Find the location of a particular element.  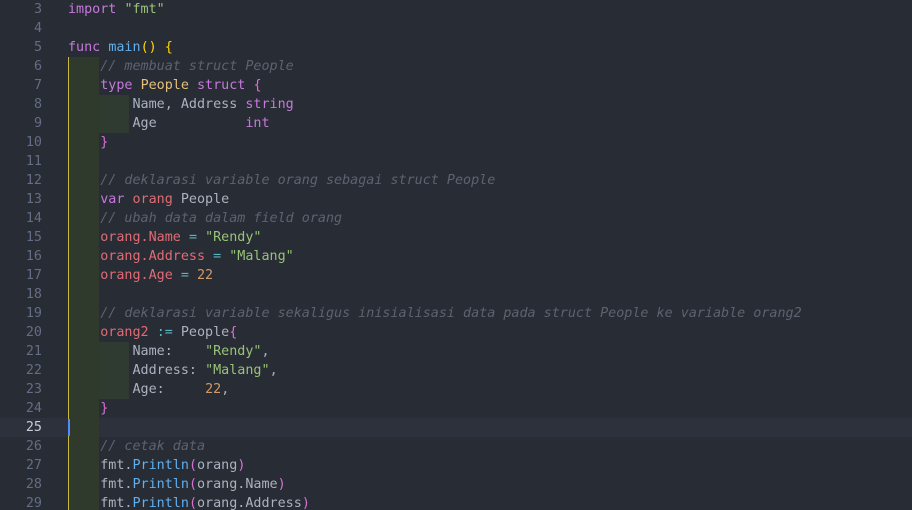

code-text: var orang People is located at coordinates (148, 199).